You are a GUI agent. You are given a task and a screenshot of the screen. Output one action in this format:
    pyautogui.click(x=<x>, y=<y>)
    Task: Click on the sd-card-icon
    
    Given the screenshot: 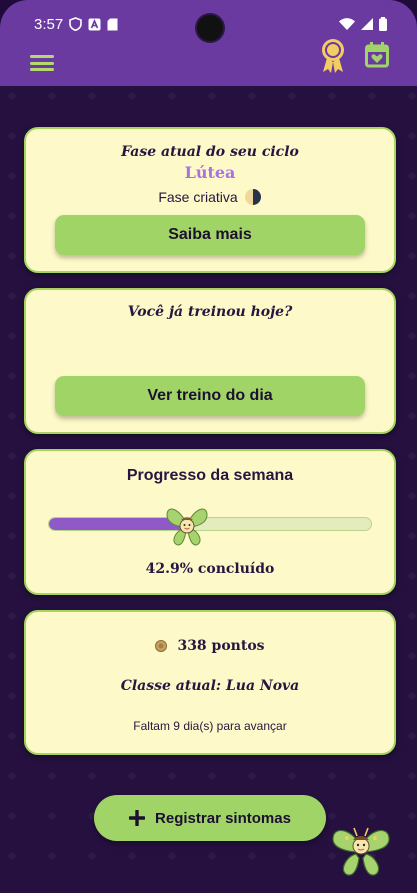 What is the action you would take?
    pyautogui.click(x=112, y=24)
    